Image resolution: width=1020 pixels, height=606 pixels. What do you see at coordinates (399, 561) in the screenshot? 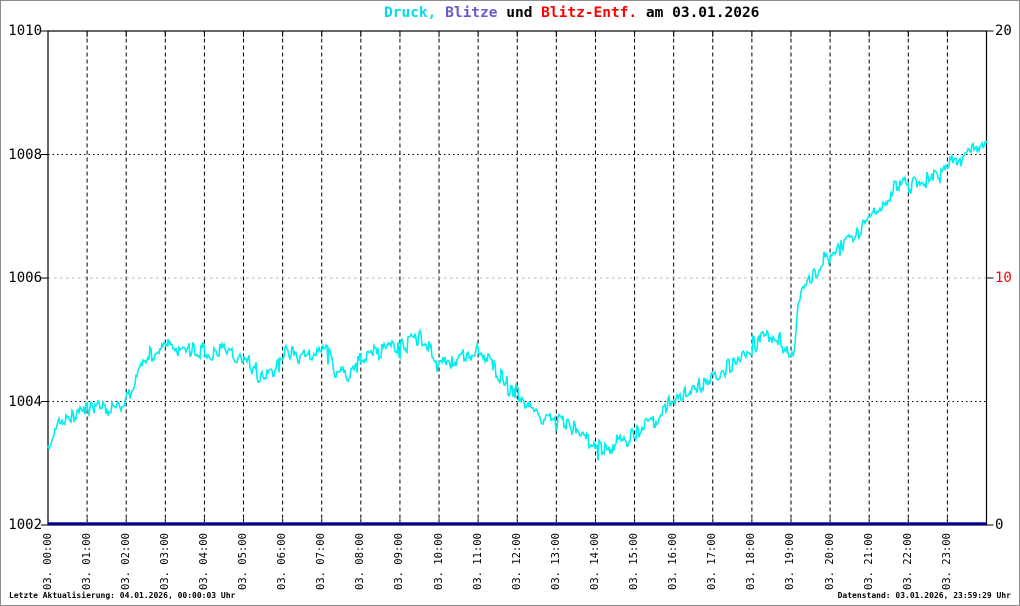
I see `x-axis-tick-label: 03. 09:00` at bounding box center [399, 561].